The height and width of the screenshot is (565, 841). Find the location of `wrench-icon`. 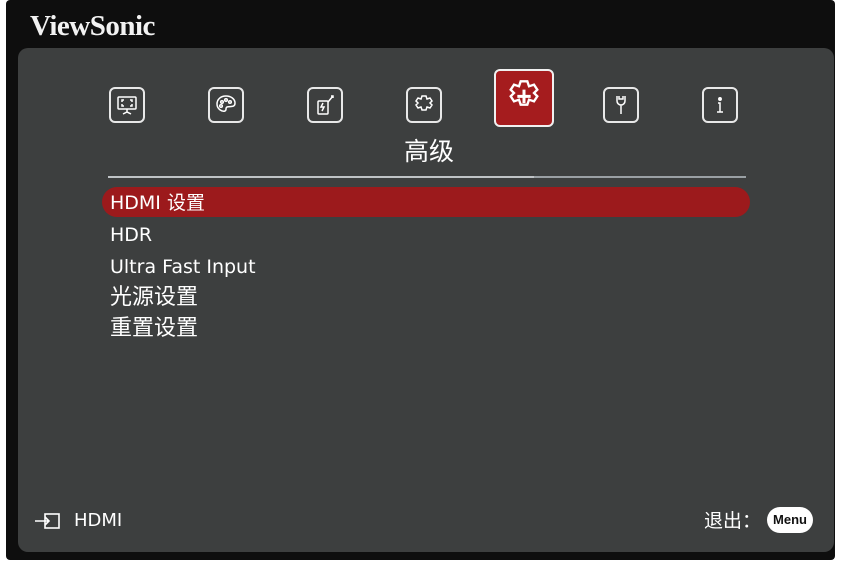

wrench-icon is located at coordinates (621, 105).